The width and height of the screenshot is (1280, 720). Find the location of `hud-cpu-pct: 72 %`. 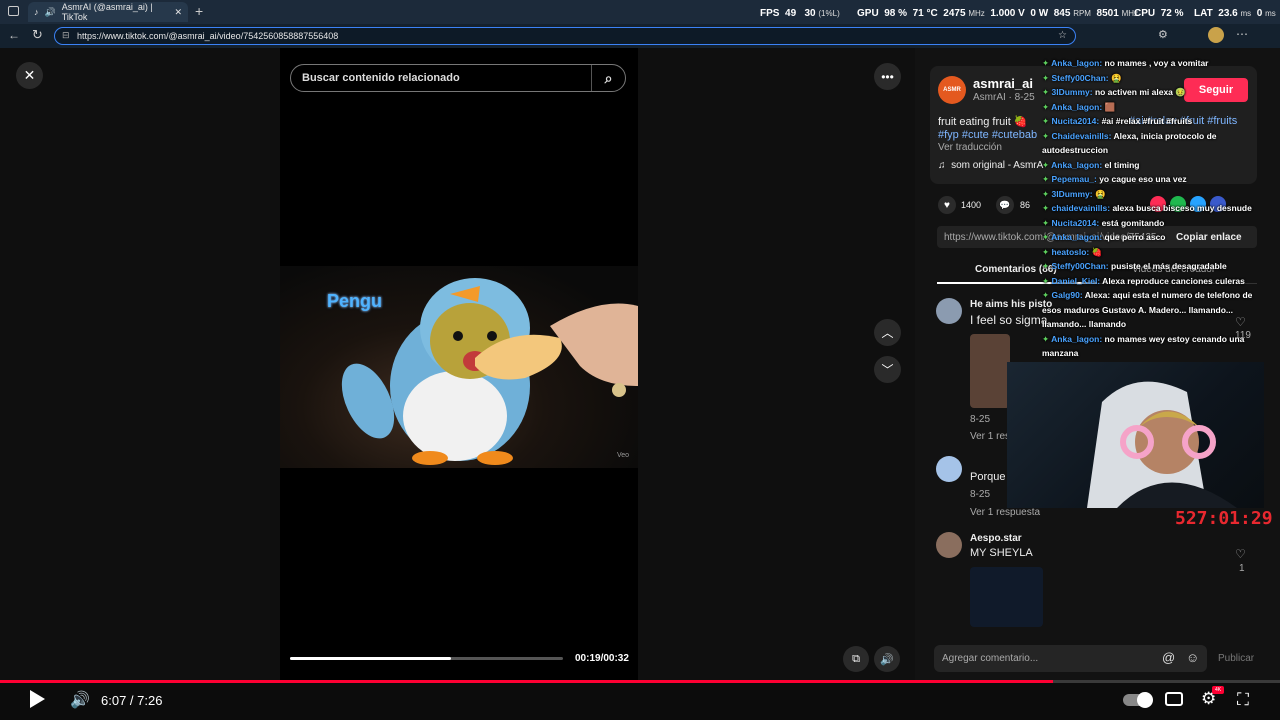

hud-cpu-pct: 72 % is located at coordinates (1172, 13).